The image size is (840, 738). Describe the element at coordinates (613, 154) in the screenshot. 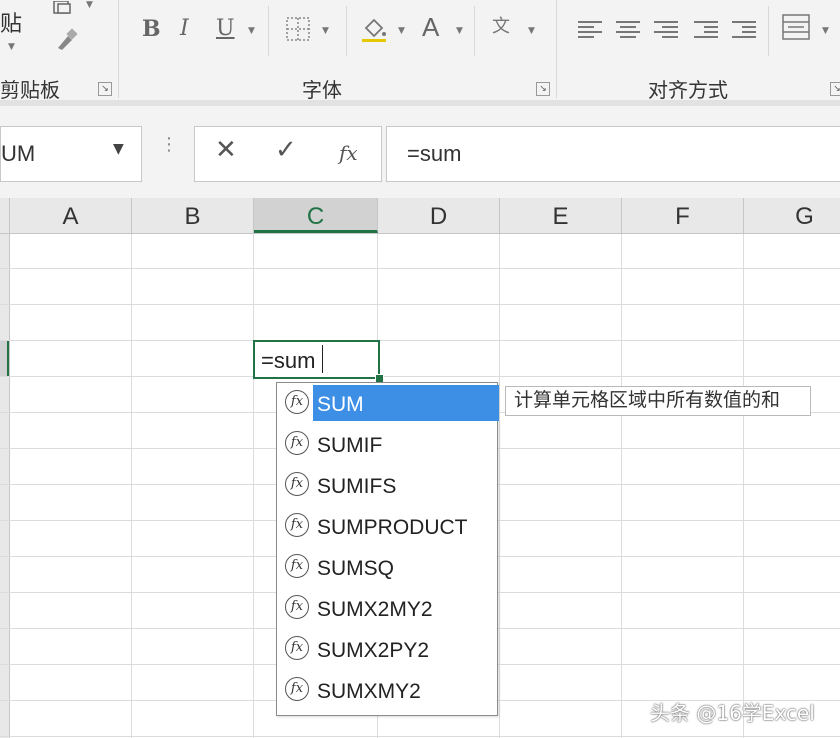

I see `formula-input: =sum` at that location.